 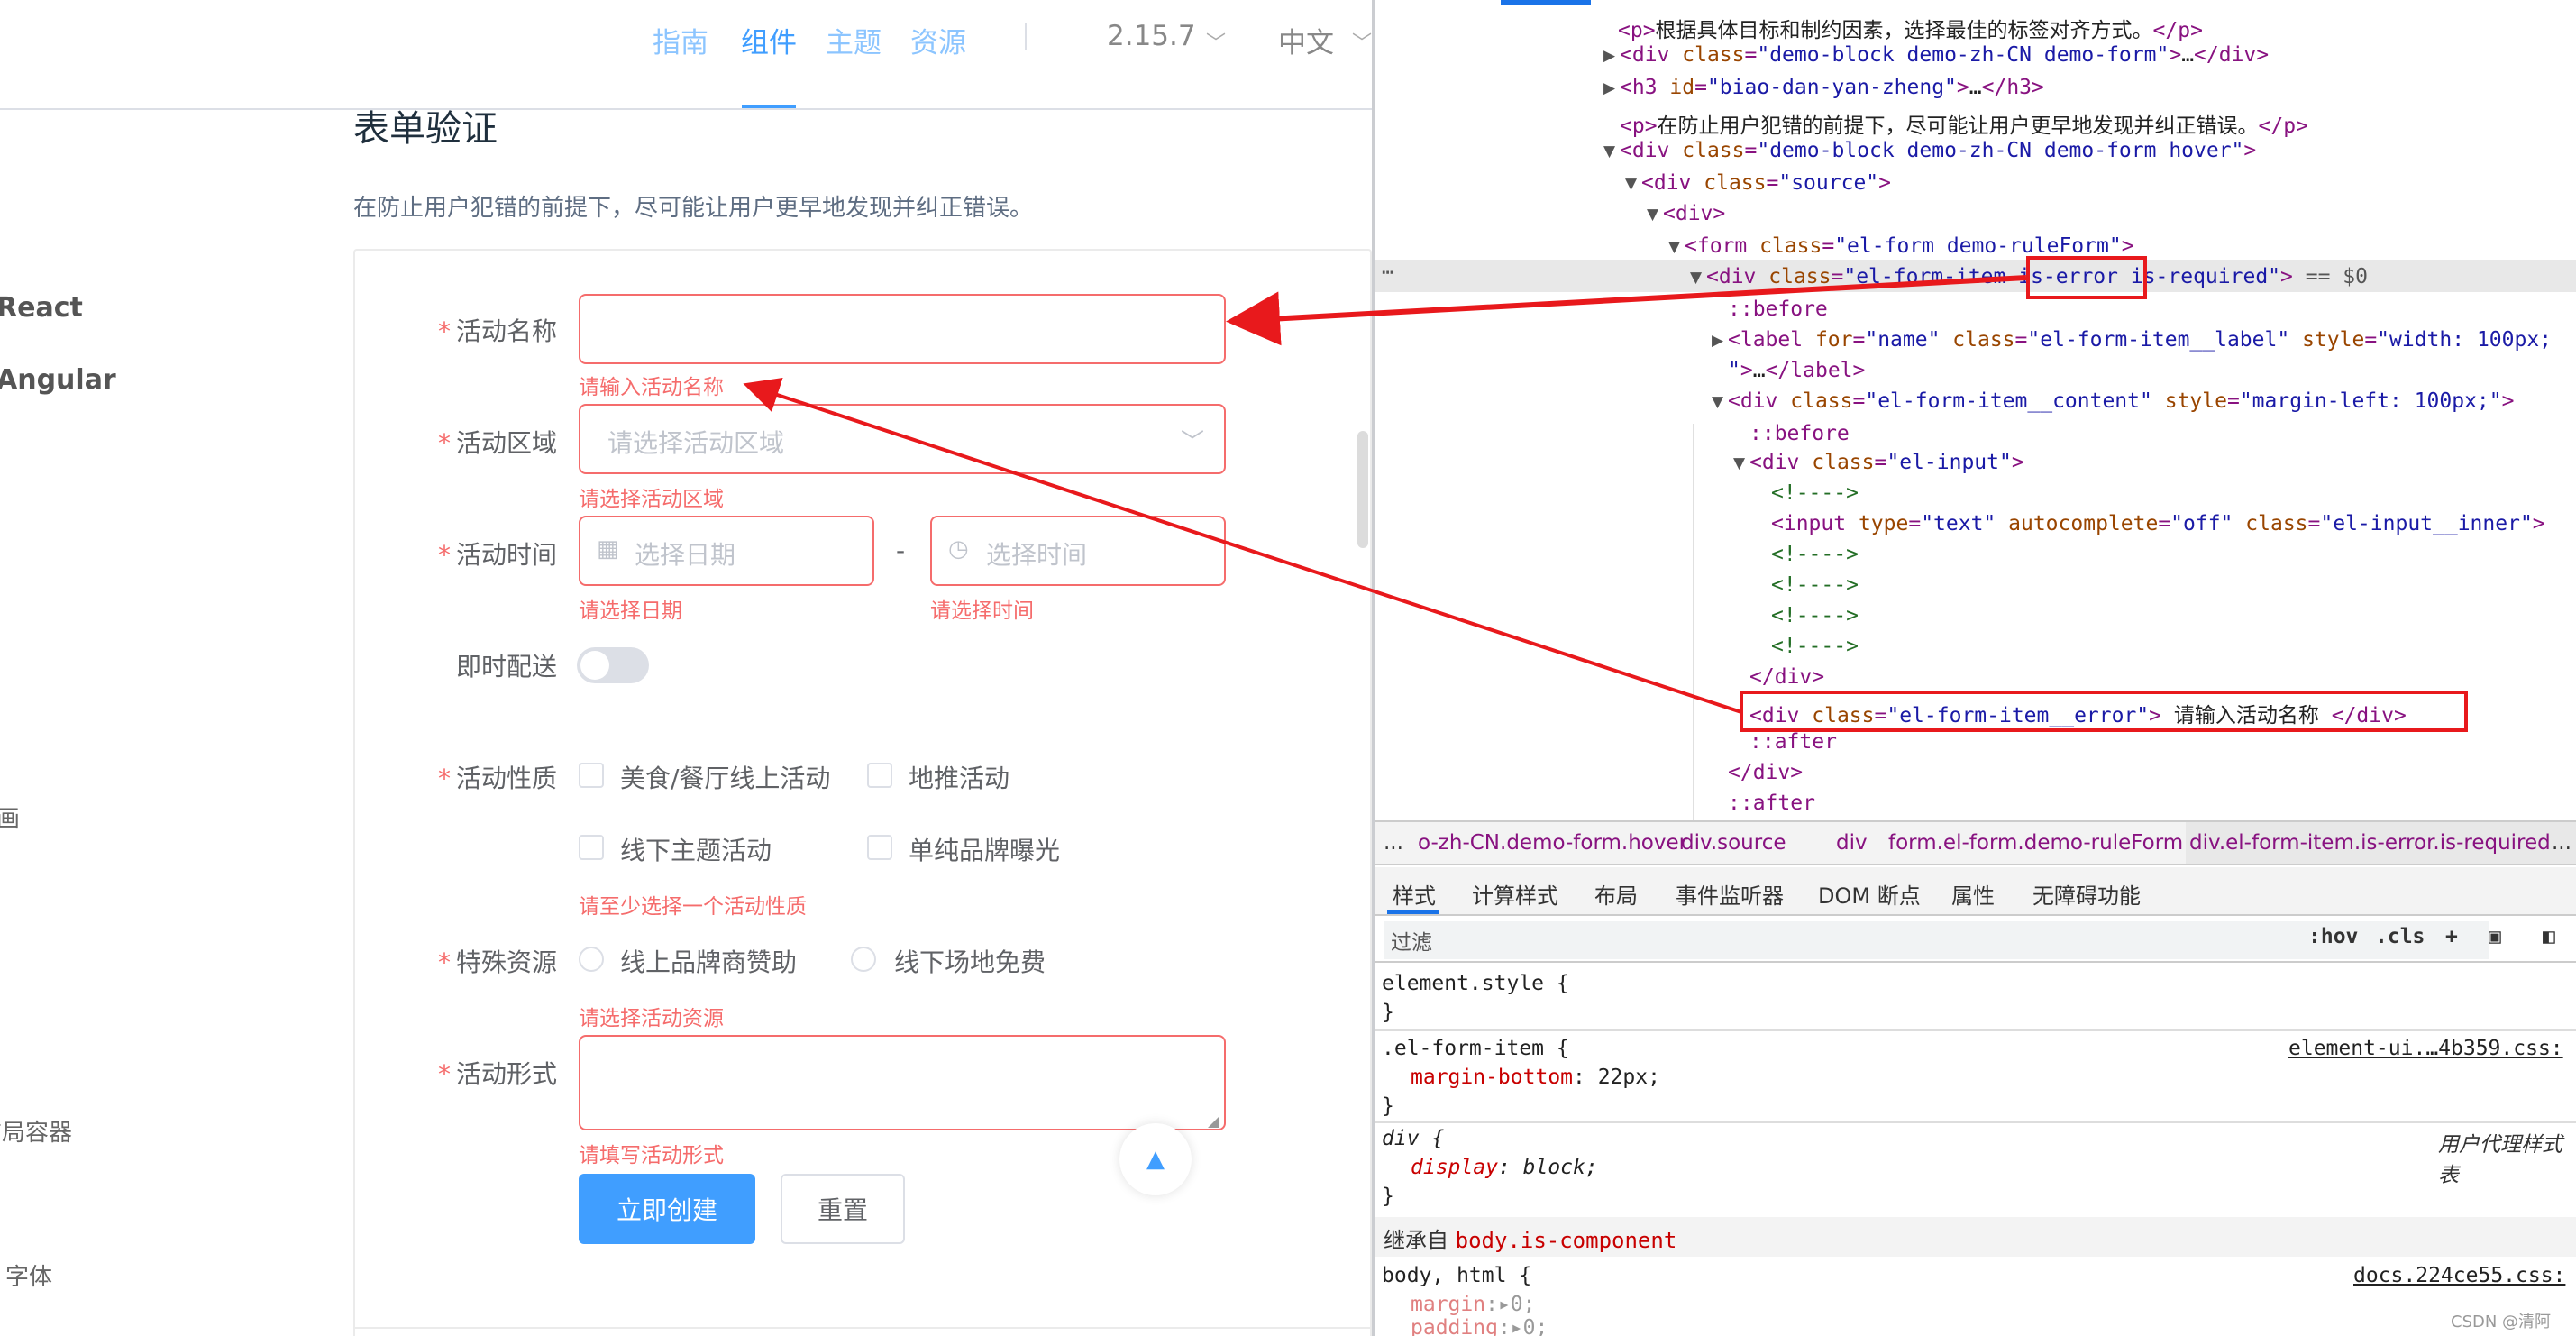 I want to click on sidebar-item-angular: Angular, so click(x=58, y=380).